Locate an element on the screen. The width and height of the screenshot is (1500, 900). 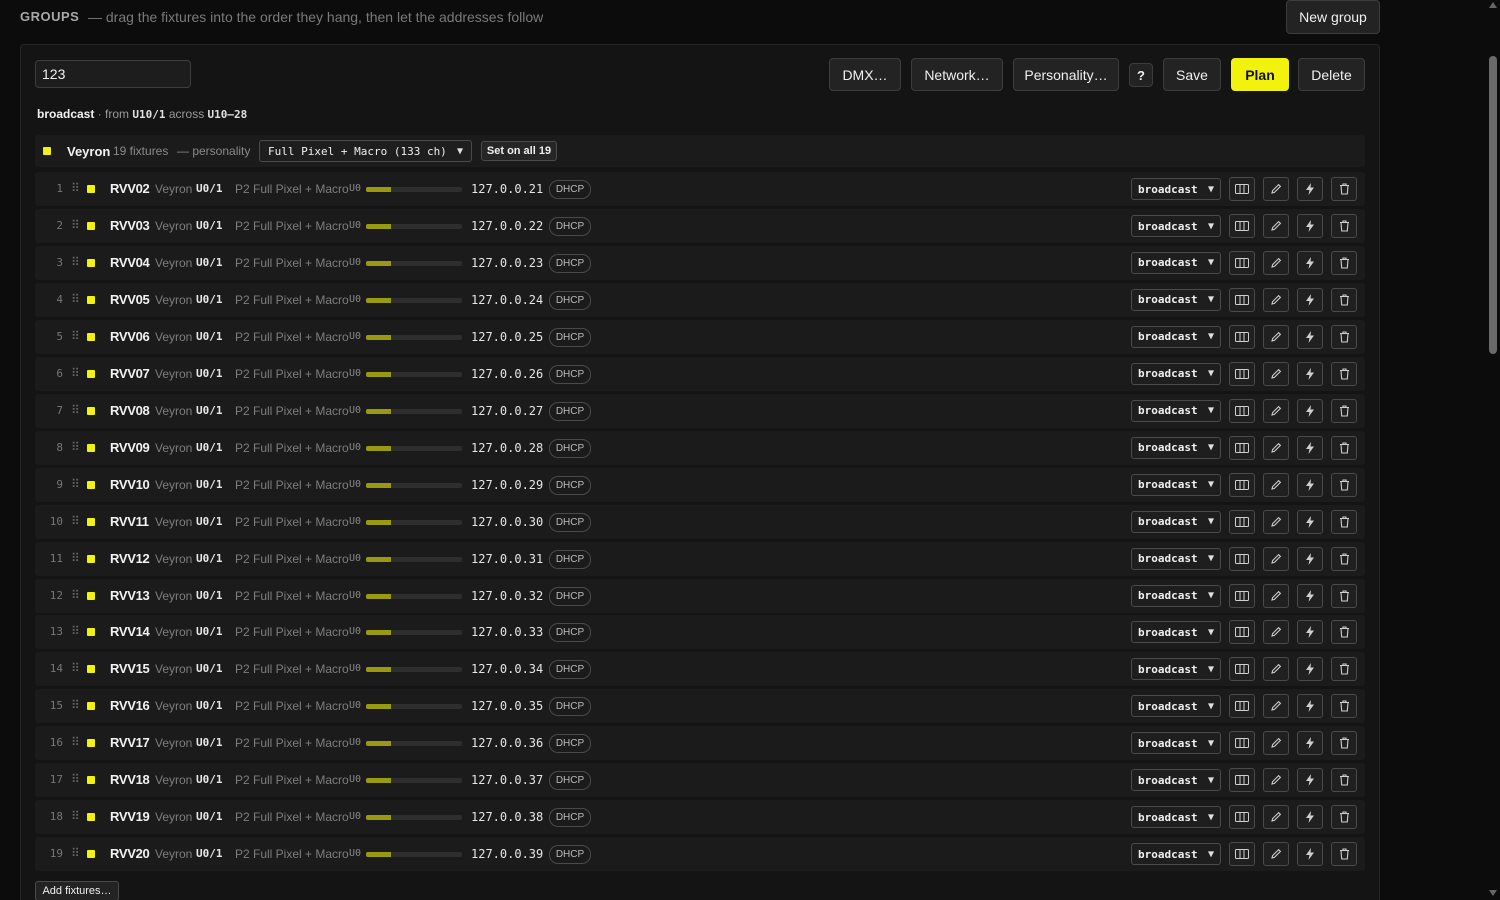
save-button: Save is located at coordinates (1192, 74).